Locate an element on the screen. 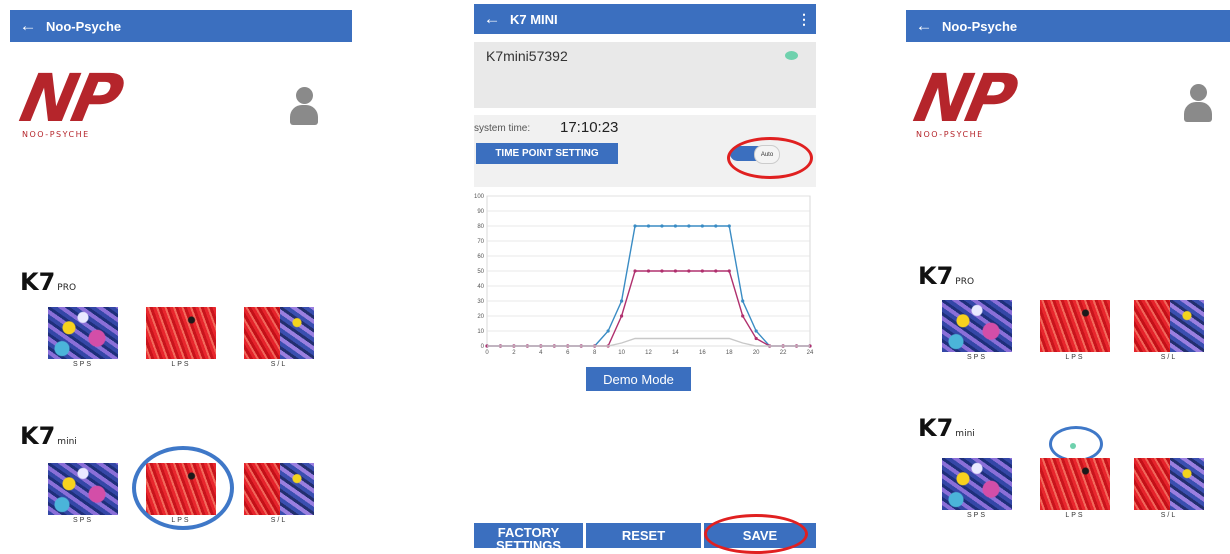 The width and height of the screenshot is (1230, 554). x-tick-label: 10 is located at coordinates (621, 353).